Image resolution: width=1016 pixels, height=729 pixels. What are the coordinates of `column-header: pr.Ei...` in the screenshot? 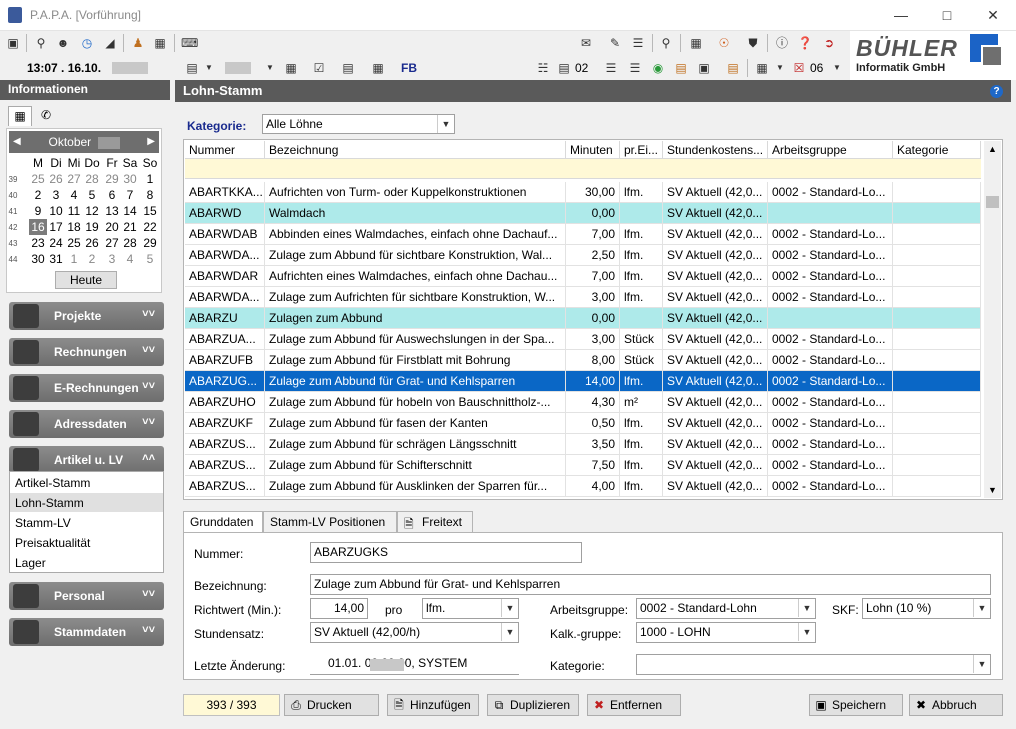 It's located at (641, 150).